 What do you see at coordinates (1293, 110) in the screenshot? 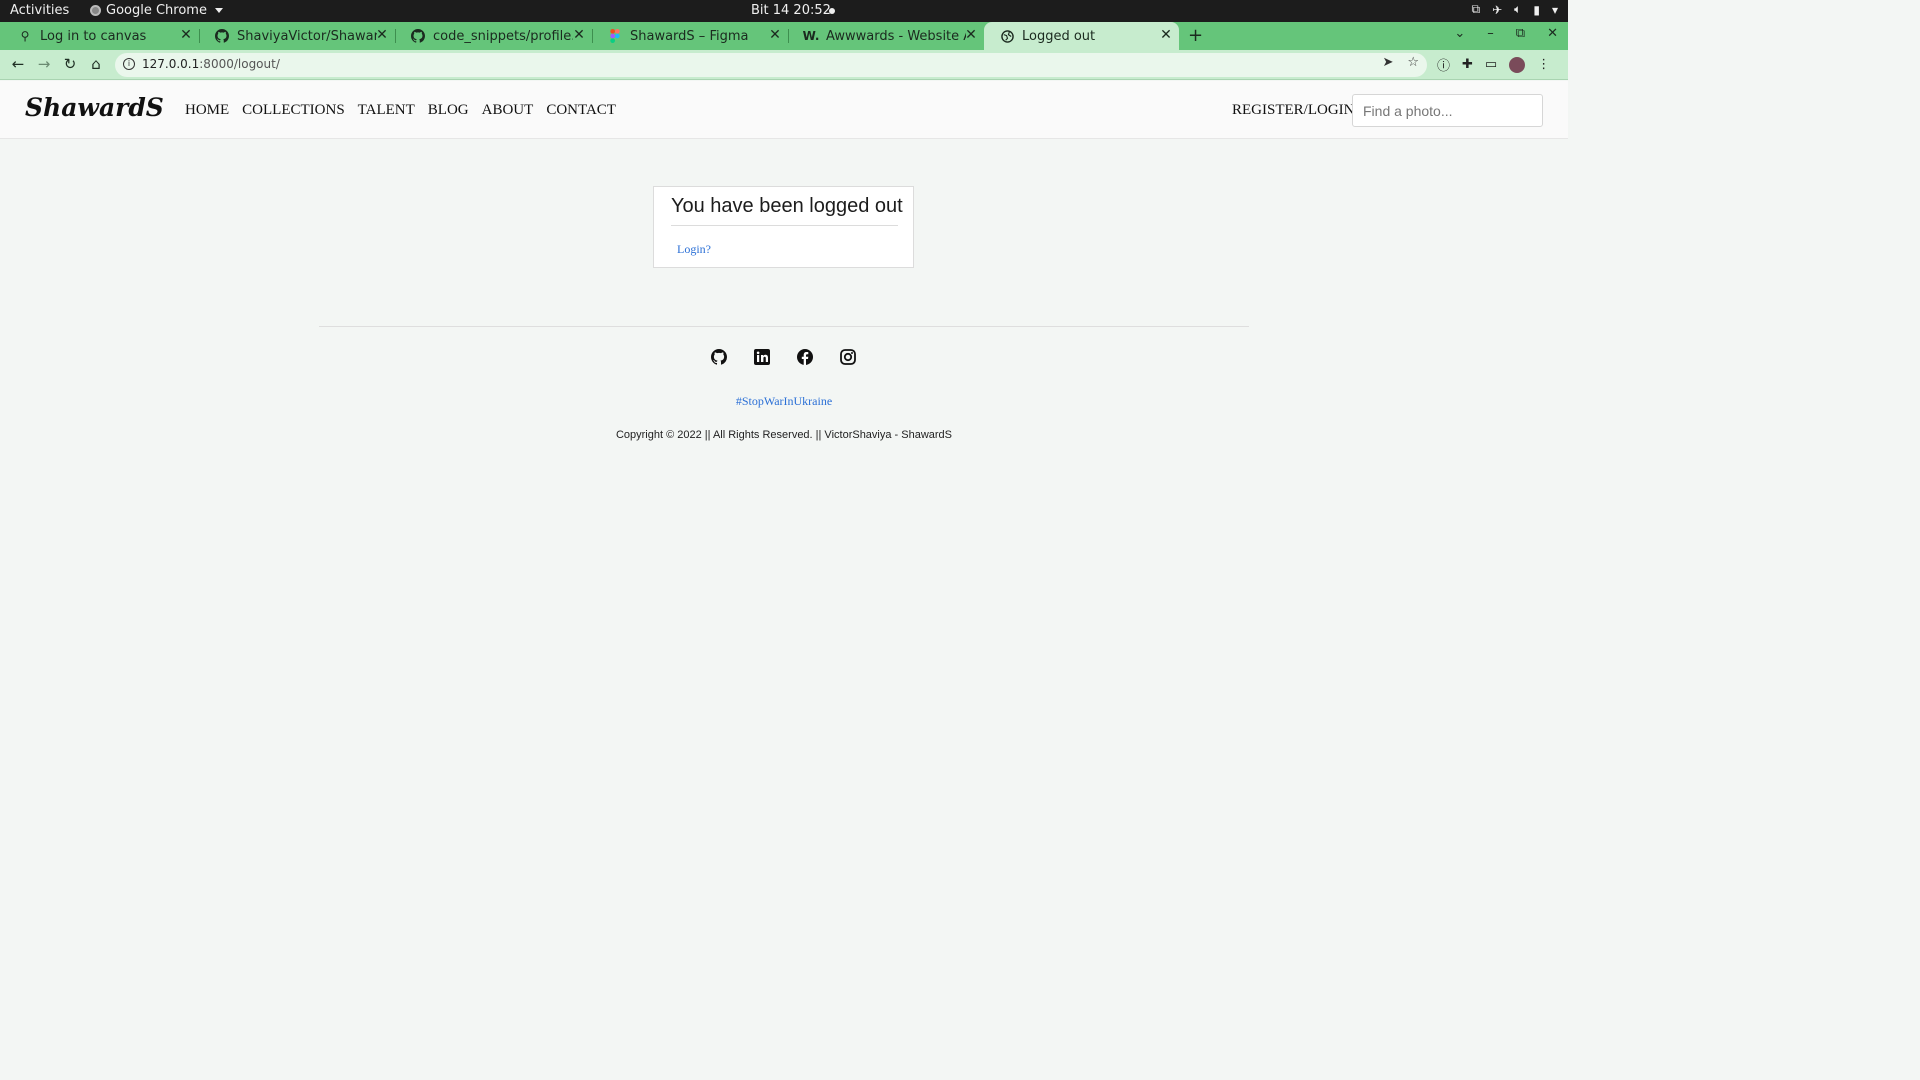
I see `register-login-link: REGISTER/LOGIN` at bounding box center [1293, 110].